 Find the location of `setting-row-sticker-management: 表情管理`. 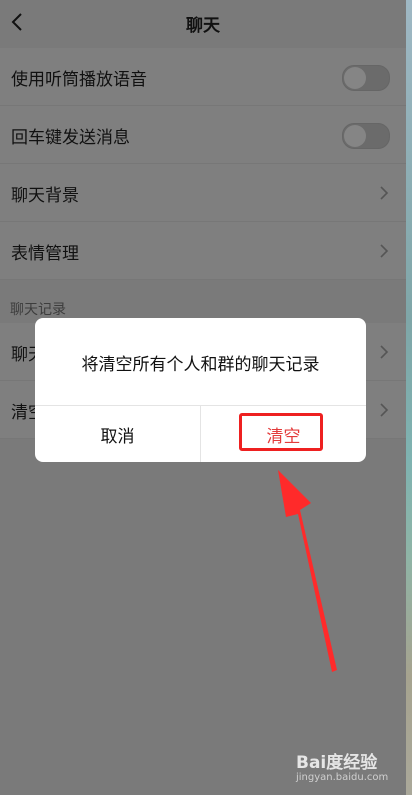

setting-row-sticker-management: 表情管理 is located at coordinates (203, 251).